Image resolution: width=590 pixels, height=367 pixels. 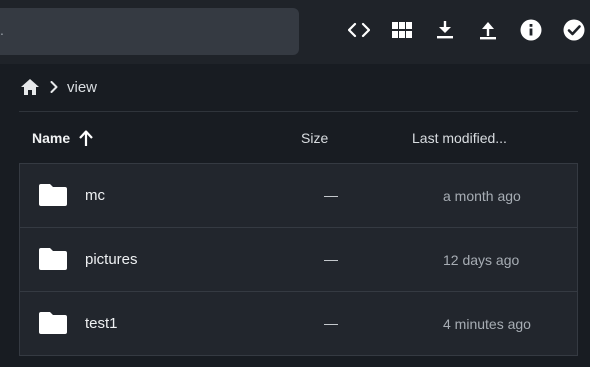 What do you see at coordinates (574, 30) in the screenshot?
I see `select-check-icon` at bounding box center [574, 30].